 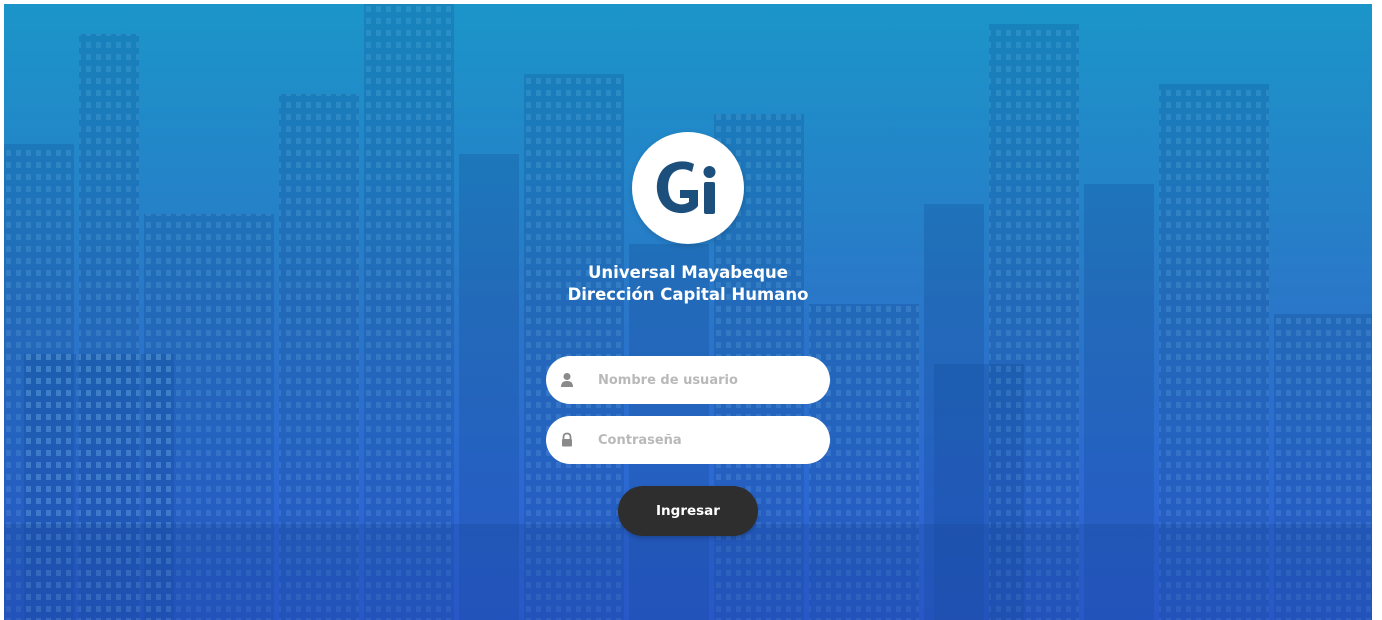 What do you see at coordinates (688, 294) in the screenshot?
I see `department-name: Dirección Capital Humano` at bounding box center [688, 294].